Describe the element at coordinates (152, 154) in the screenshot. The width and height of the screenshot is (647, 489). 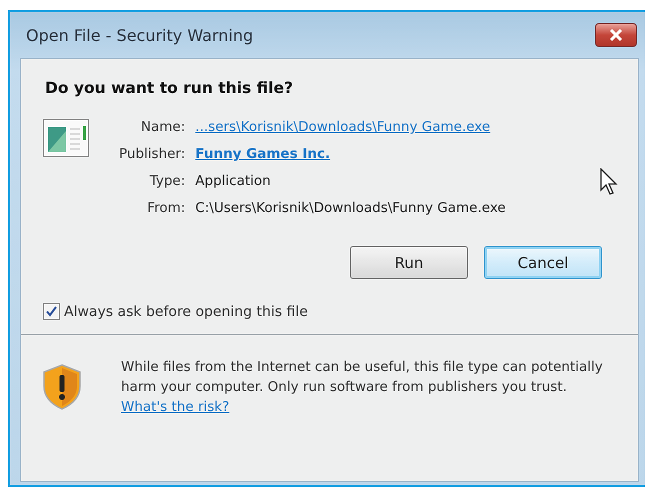
I see `field-label: Publisher:` at that location.